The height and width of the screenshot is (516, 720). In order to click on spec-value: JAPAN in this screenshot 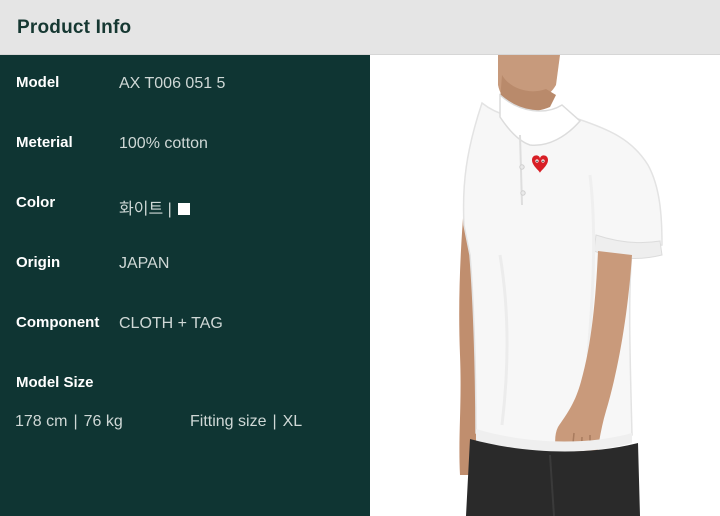, I will do `click(144, 263)`.